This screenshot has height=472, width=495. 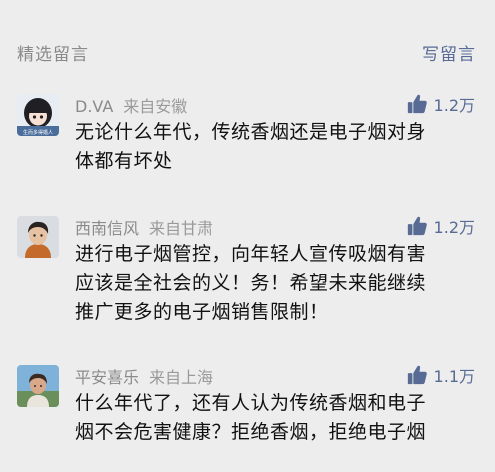 What do you see at coordinates (251, 432) in the screenshot?
I see `comment-line: 烟不会危害健康？拒绝香烟，拒绝电子烟` at bounding box center [251, 432].